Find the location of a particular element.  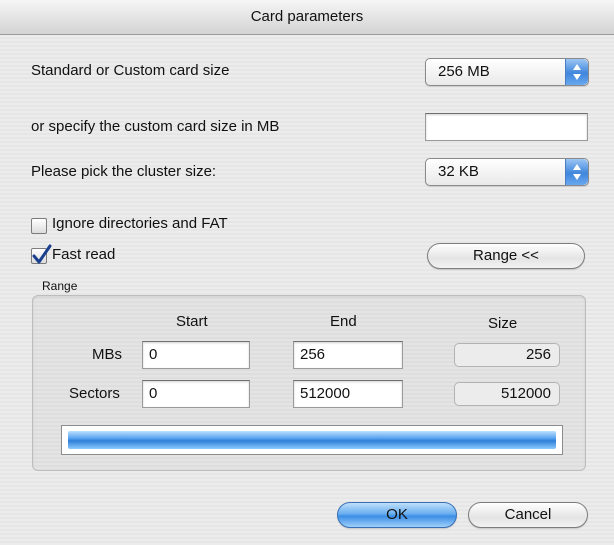

cluster-size-value: 32 KB is located at coordinates (458, 171).